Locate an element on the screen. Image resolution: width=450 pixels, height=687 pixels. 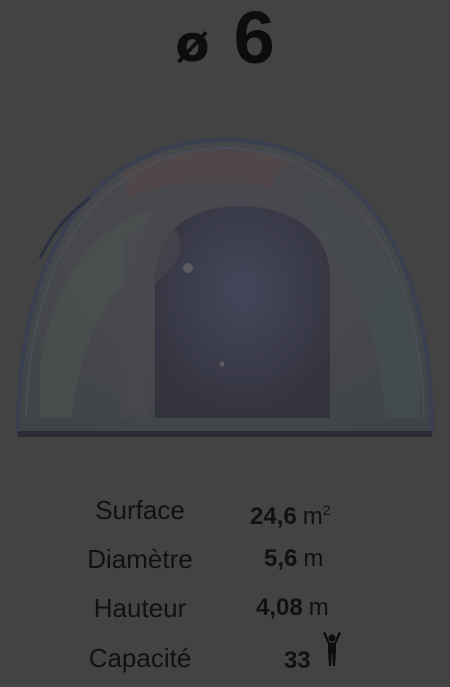
height-label: Hauteur is located at coordinates (140, 608).